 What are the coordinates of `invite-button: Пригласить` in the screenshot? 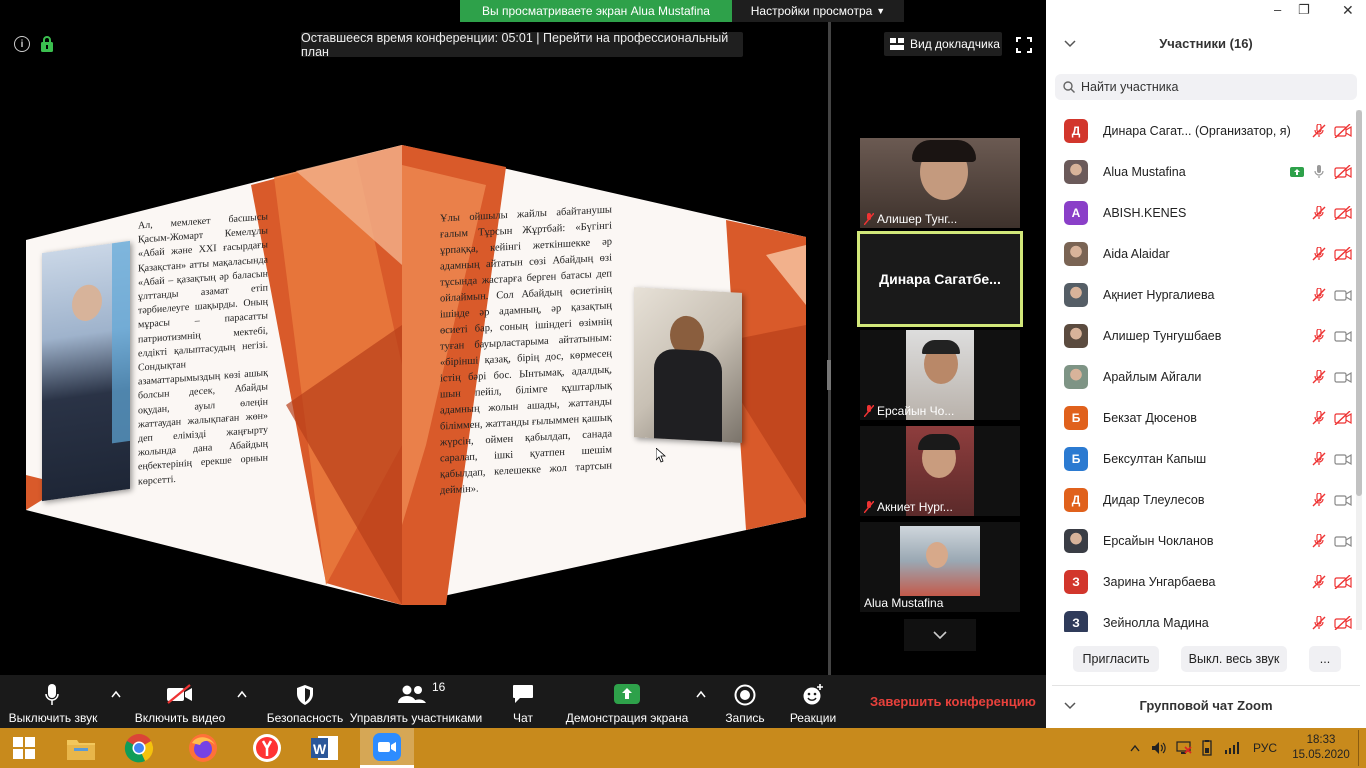 It's located at (1116, 659).